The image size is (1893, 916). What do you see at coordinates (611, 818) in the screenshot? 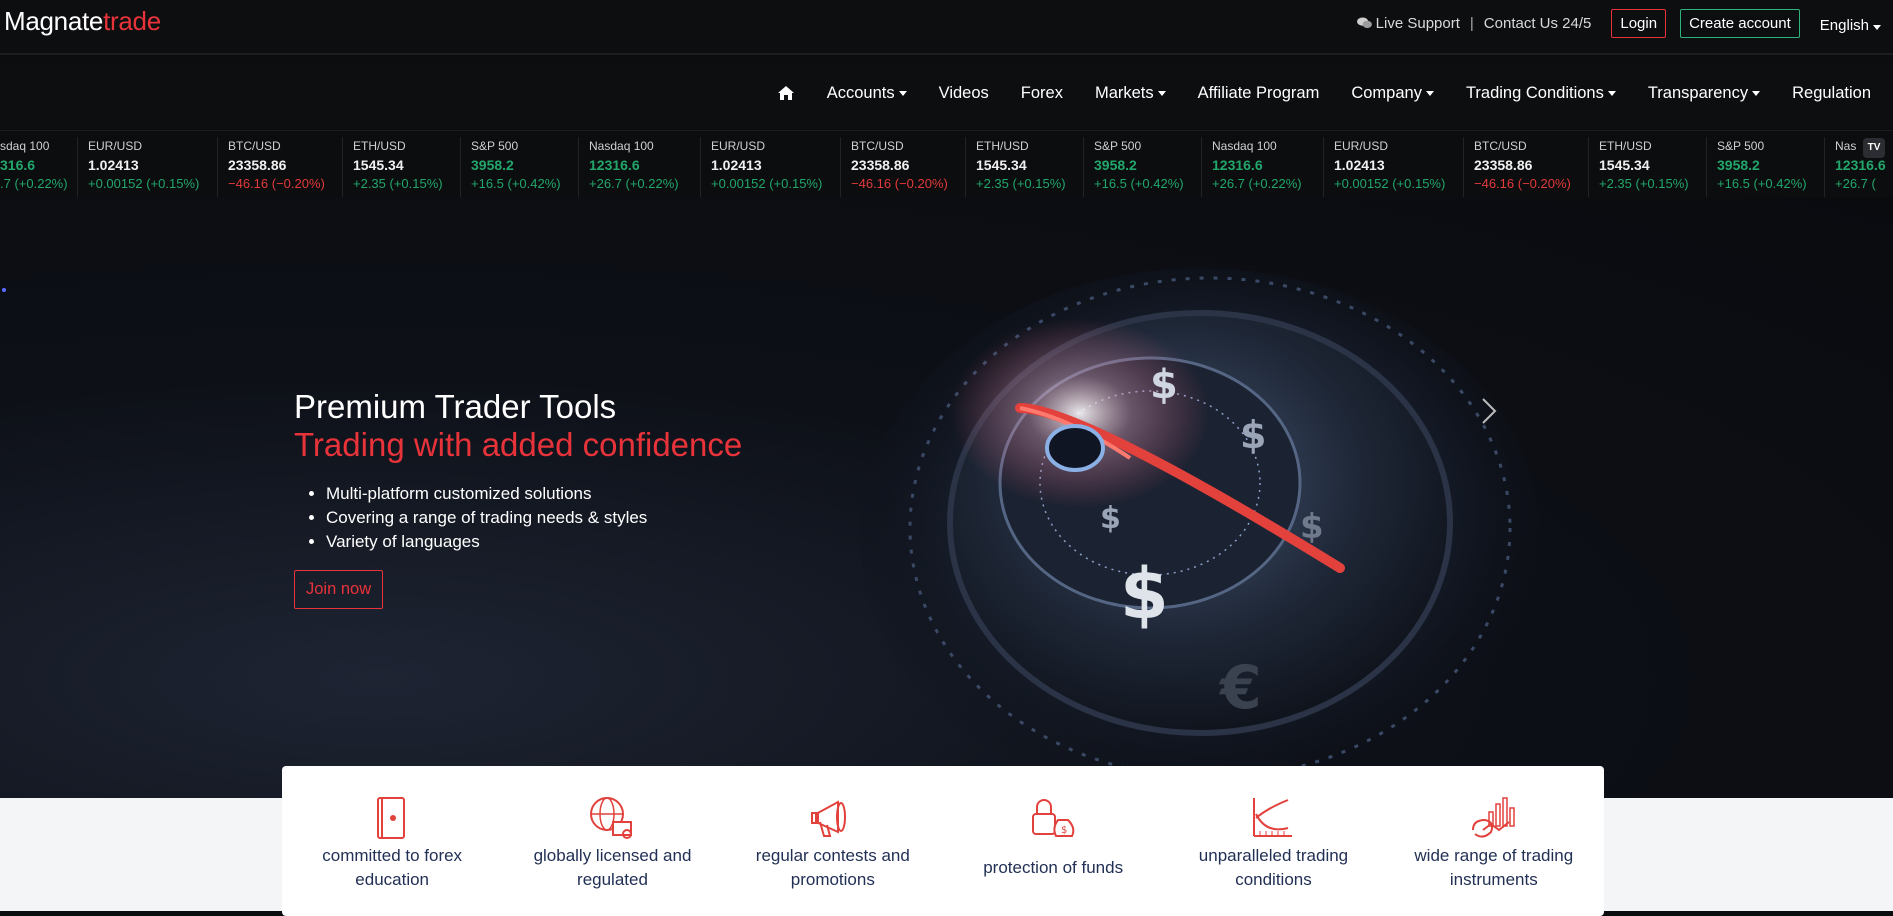
I see `globe-certificate-icon` at bounding box center [611, 818].